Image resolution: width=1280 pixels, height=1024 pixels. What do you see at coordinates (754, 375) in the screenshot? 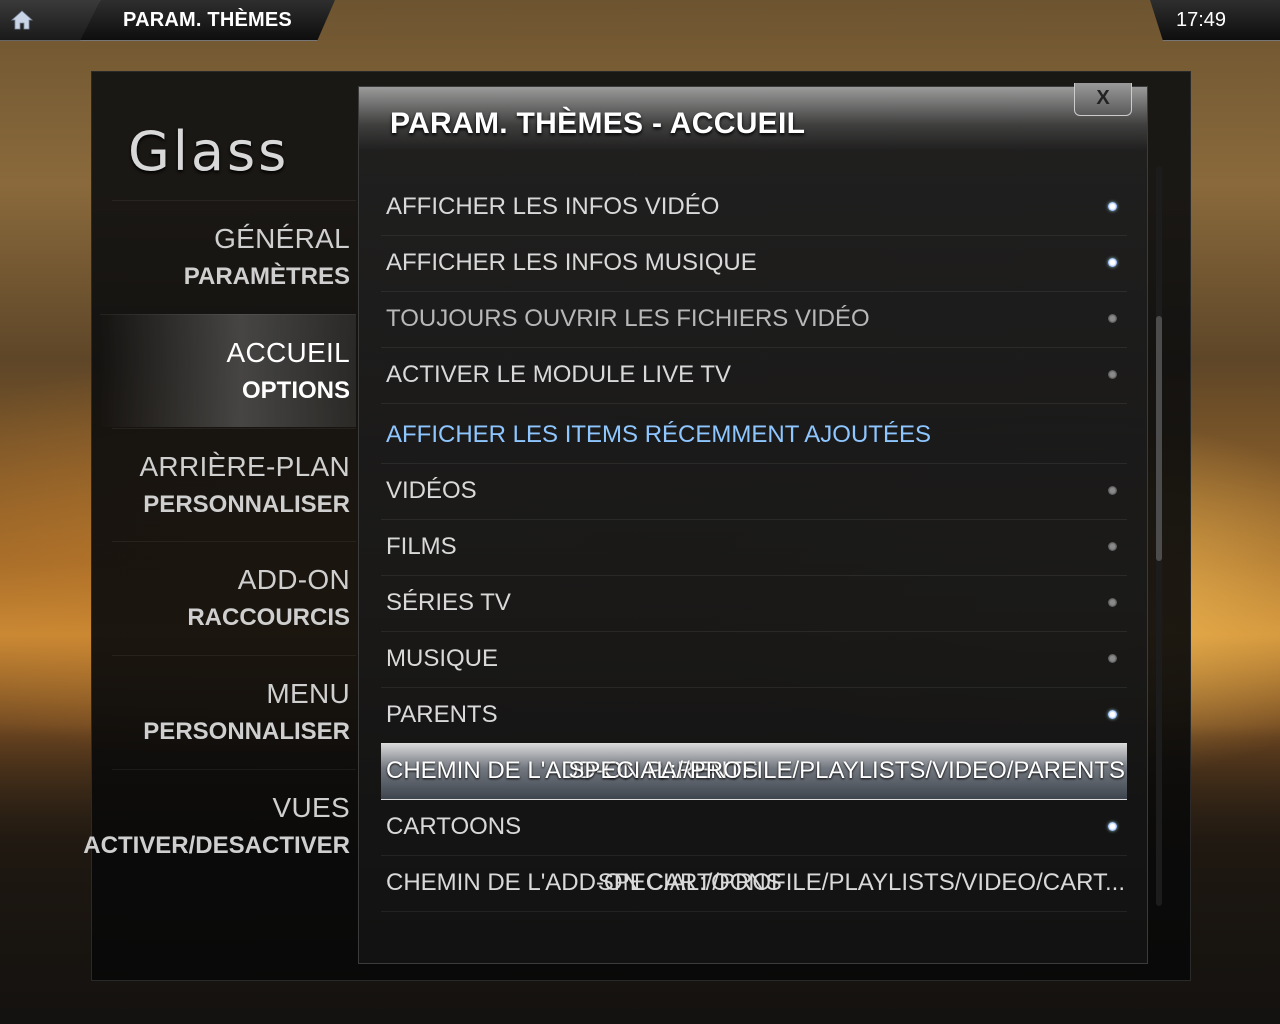
I see `setting-row: ACTIVER LE MODULE LIVE TV` at bounding box center [754, 375].